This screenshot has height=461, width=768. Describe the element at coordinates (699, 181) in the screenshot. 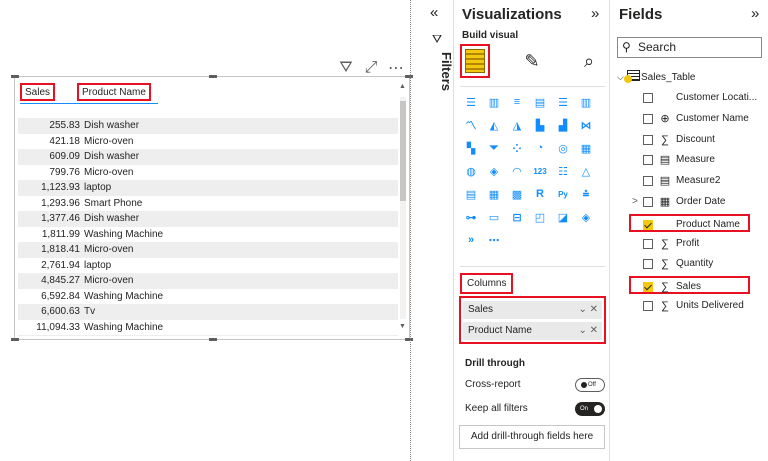

I see `field-measure2: ▤ Measure2` at that location.